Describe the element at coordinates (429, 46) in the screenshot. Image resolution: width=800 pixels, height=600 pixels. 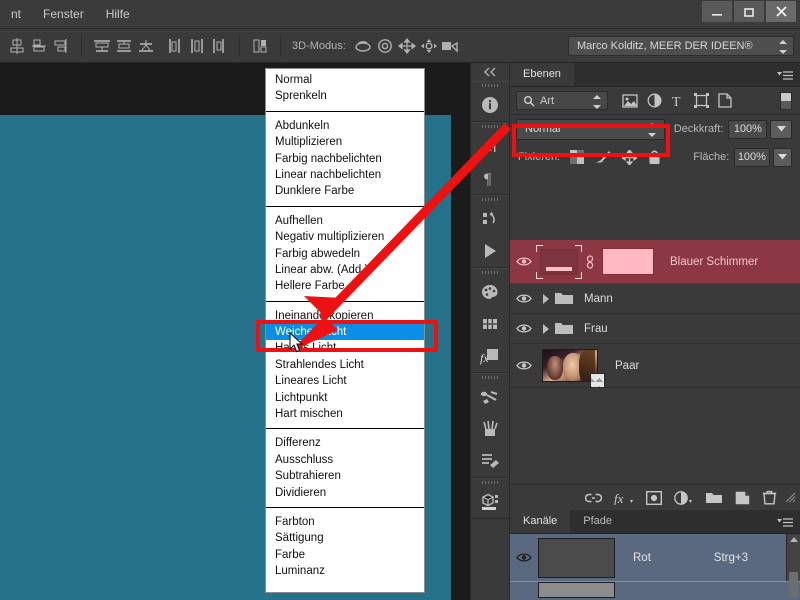
I see `slide-3d-icon` at that location.